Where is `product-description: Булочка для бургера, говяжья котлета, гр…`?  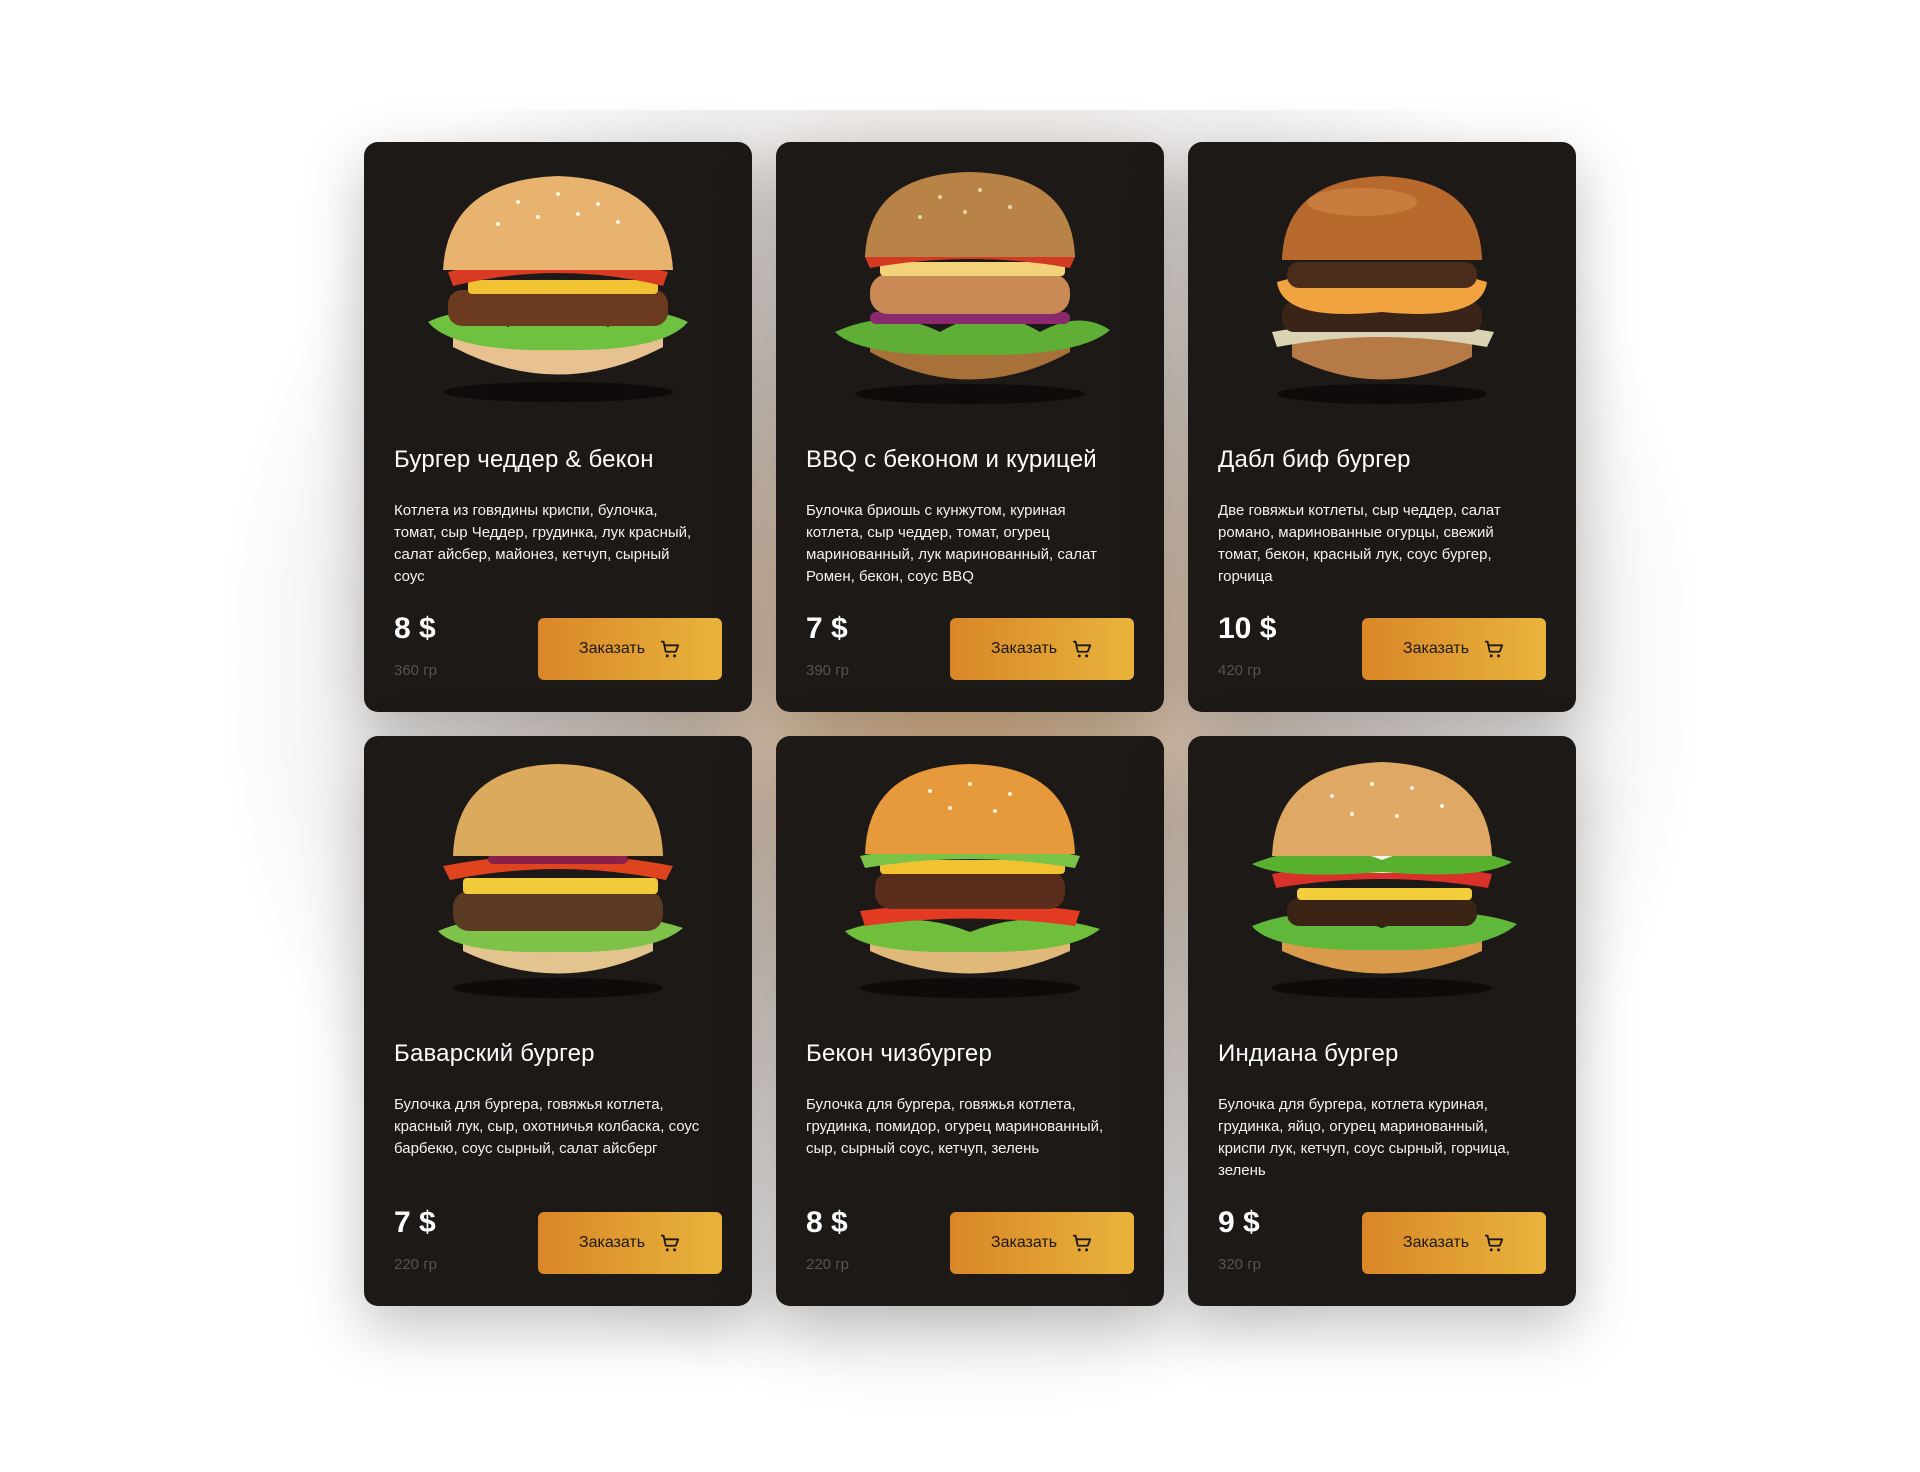 product-description: Булочка для бургера, говяжья котлета, гр… is located at coordinates (955, 1126).